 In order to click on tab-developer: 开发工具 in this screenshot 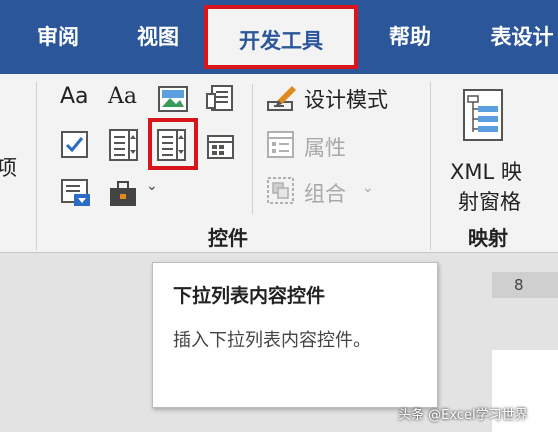, I will do `click(281, 37)`.